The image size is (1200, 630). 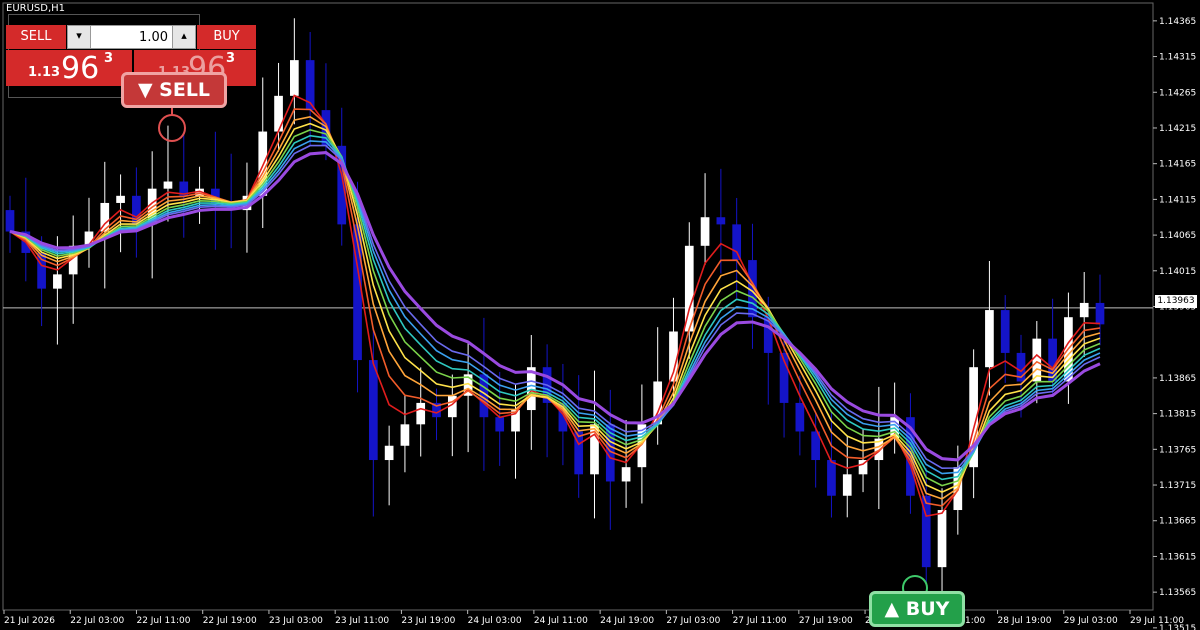 I want to click on x-tick-label: 29 Jul 11:00, so click(x=1157, y=621).